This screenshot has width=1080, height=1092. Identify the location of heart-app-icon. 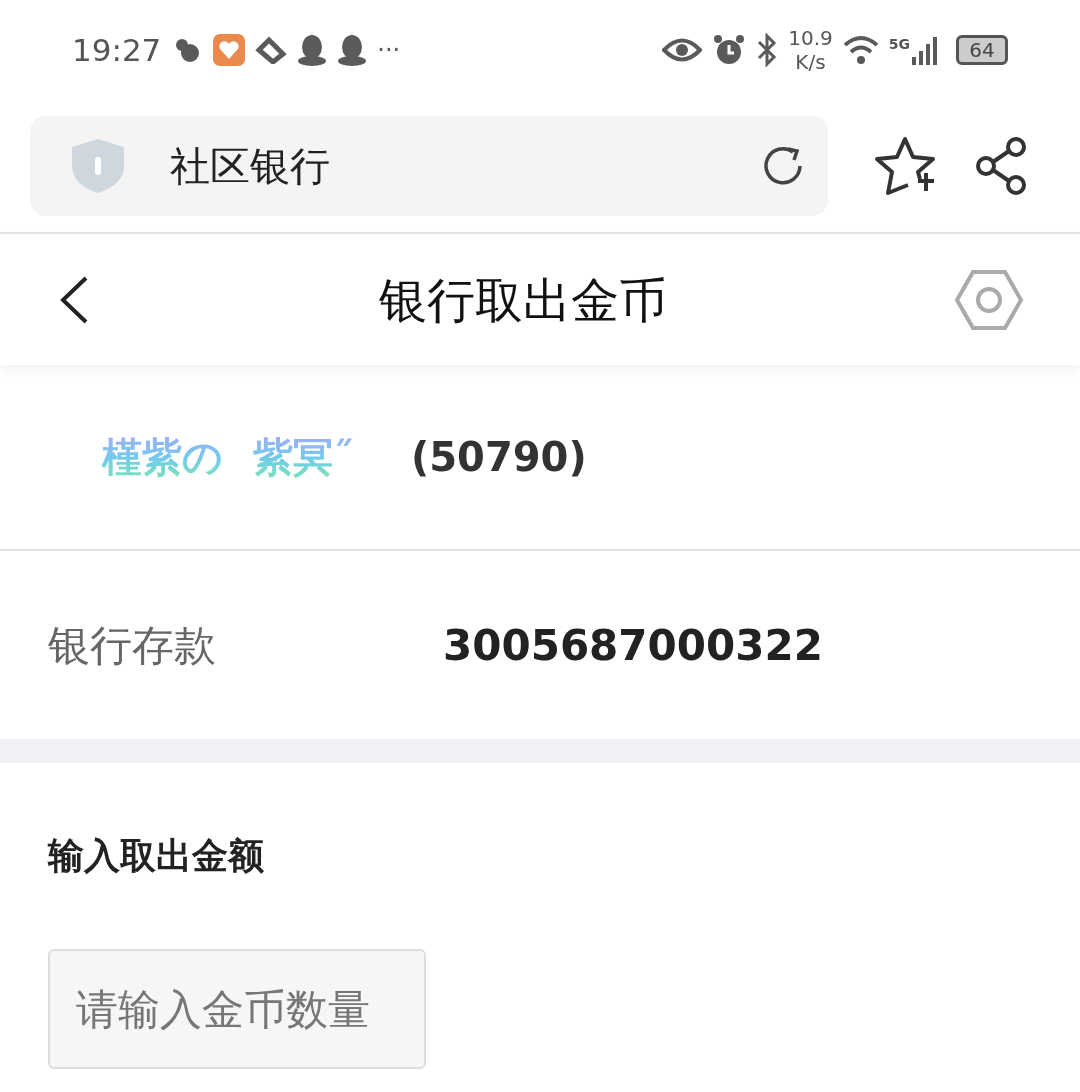
(229, 50).